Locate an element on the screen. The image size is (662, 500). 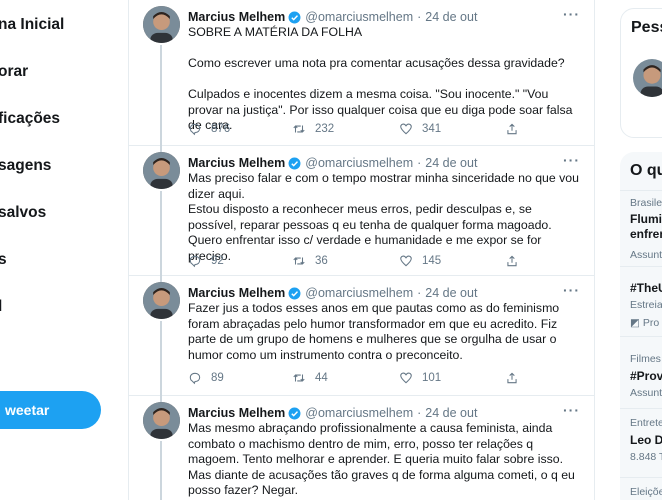
trend-title: #TheU is located at coordinates (646, 288).